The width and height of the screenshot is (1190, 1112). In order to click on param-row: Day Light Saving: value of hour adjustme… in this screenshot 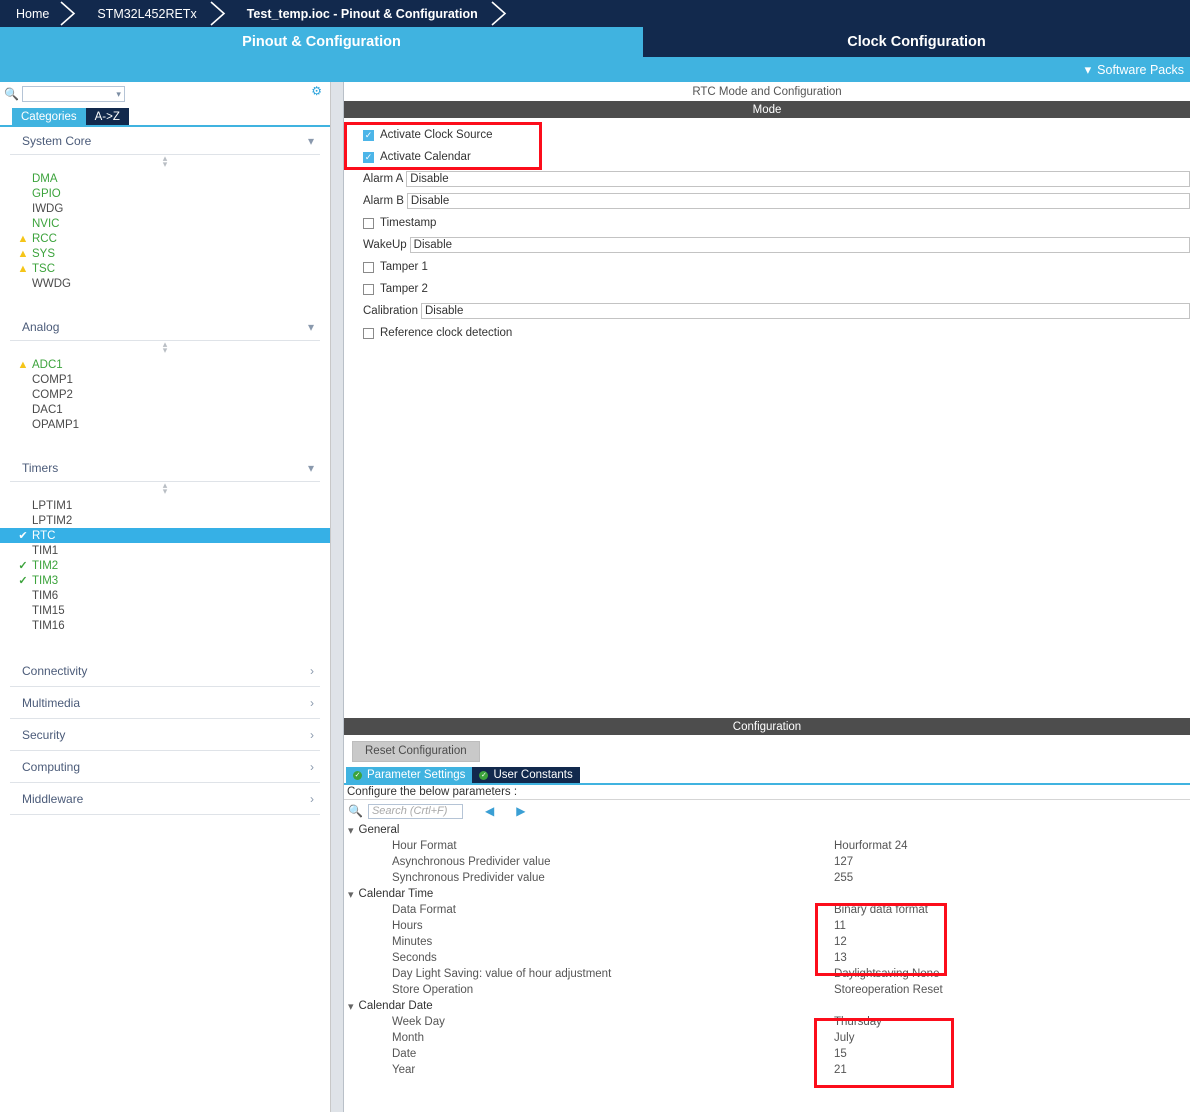, I will do `click(767, 974)`.